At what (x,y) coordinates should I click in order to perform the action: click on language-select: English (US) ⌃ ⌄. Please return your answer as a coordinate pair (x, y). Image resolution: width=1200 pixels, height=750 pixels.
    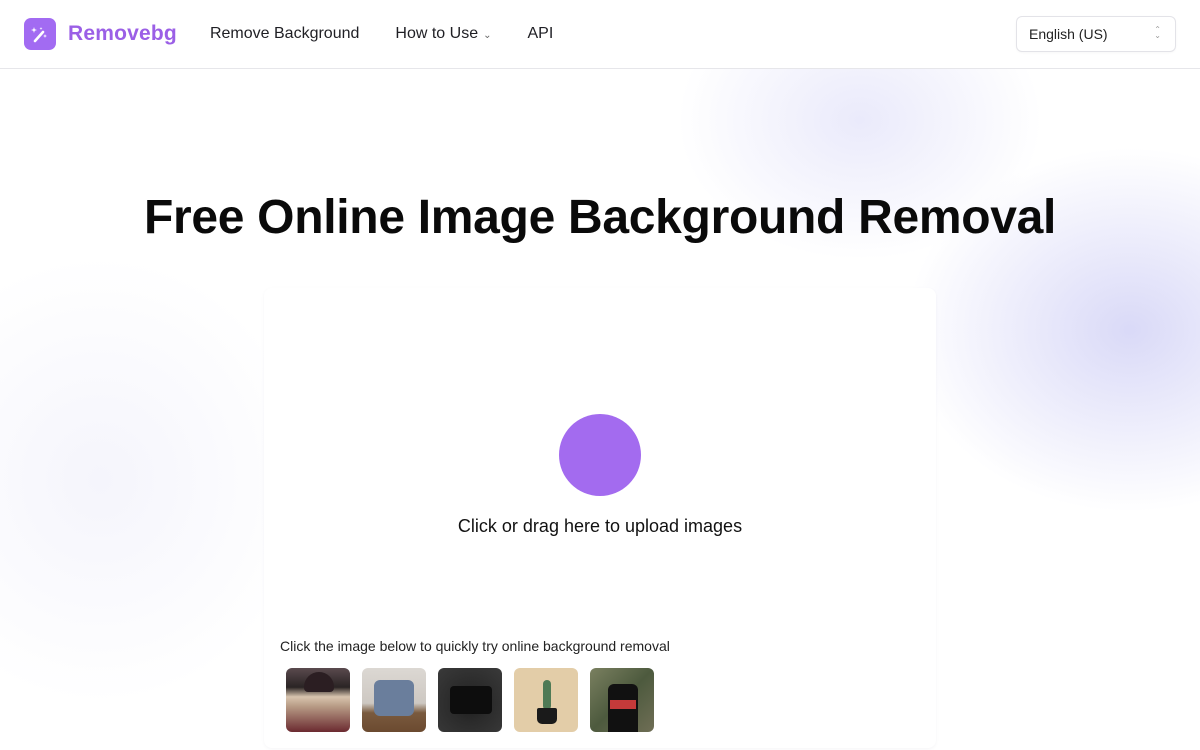
    Looking at the image, I should click on (1096, 34).